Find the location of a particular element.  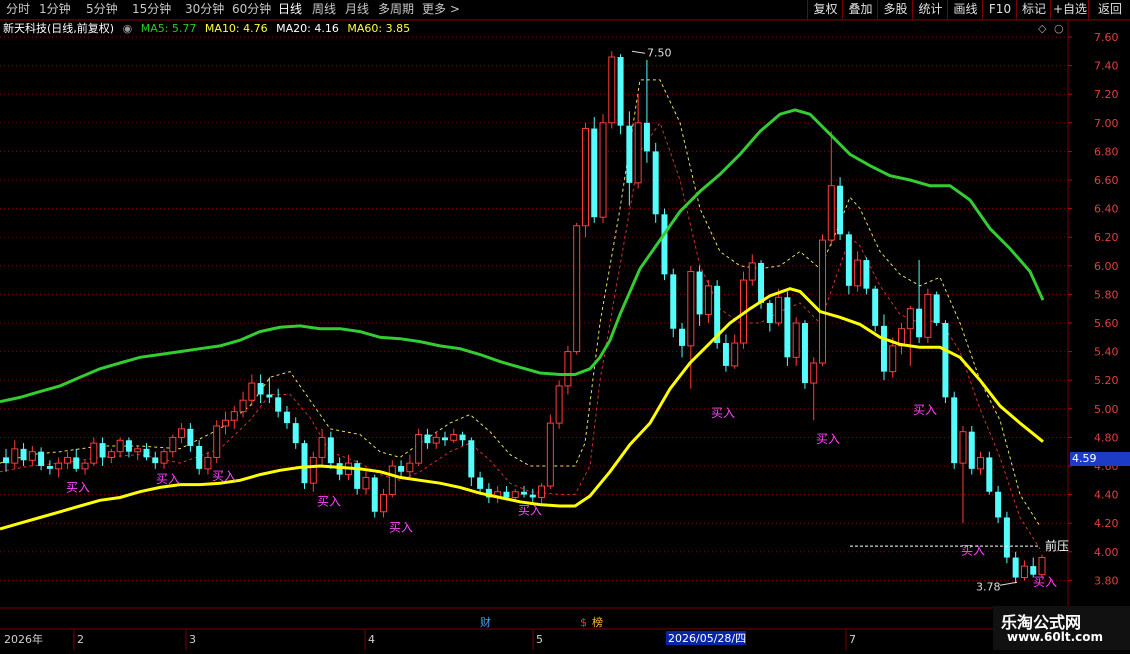

price-tick-label: 7.20 is located at coordinates (1106, 94).